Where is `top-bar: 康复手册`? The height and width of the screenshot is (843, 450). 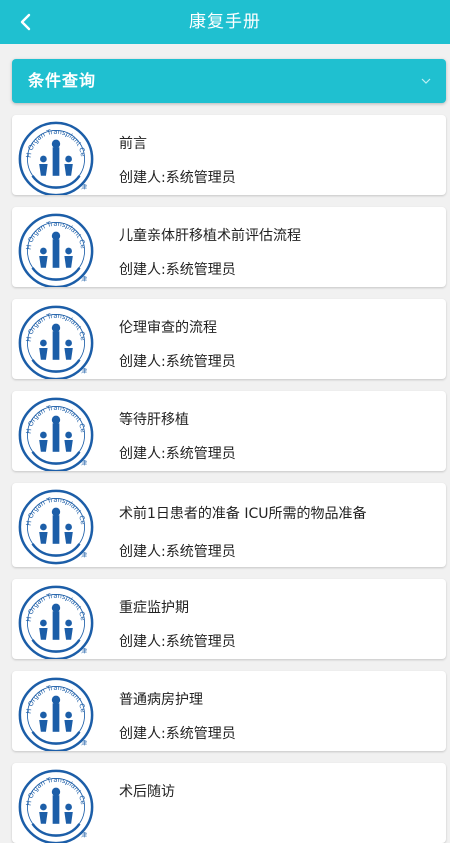 top-bar: 康复手册 is located at coordinates (225, 22).